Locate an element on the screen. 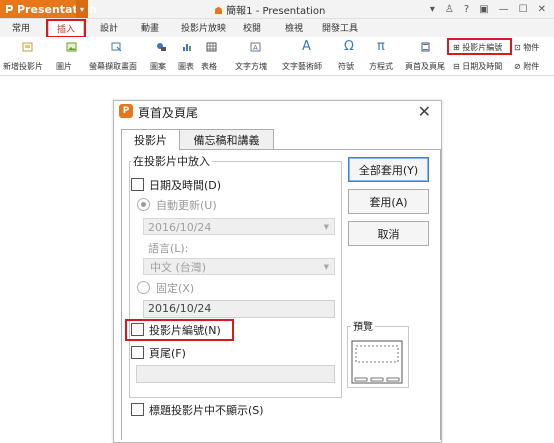 Image resolution: width=554 pixels, height=443 pixels. cancel-button: 取消 is located at coordinates (388, 233).